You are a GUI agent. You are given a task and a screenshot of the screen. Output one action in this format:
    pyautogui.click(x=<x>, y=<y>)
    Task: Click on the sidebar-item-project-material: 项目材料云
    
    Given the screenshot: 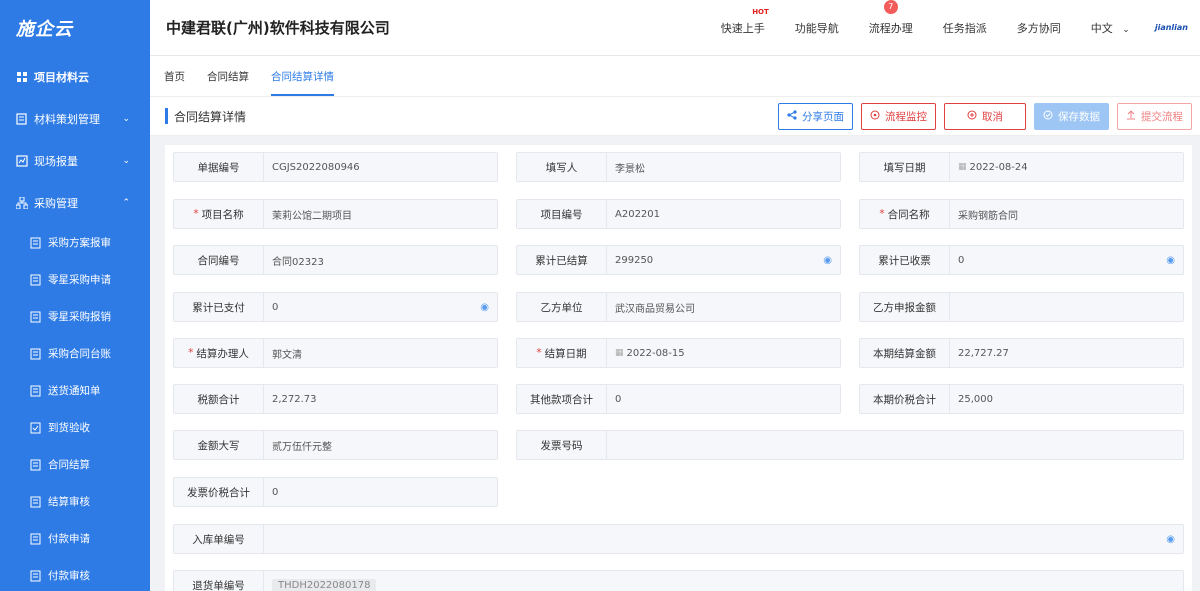 What is the action you would take?
    pyautogui.click(x=75, y=77)
    